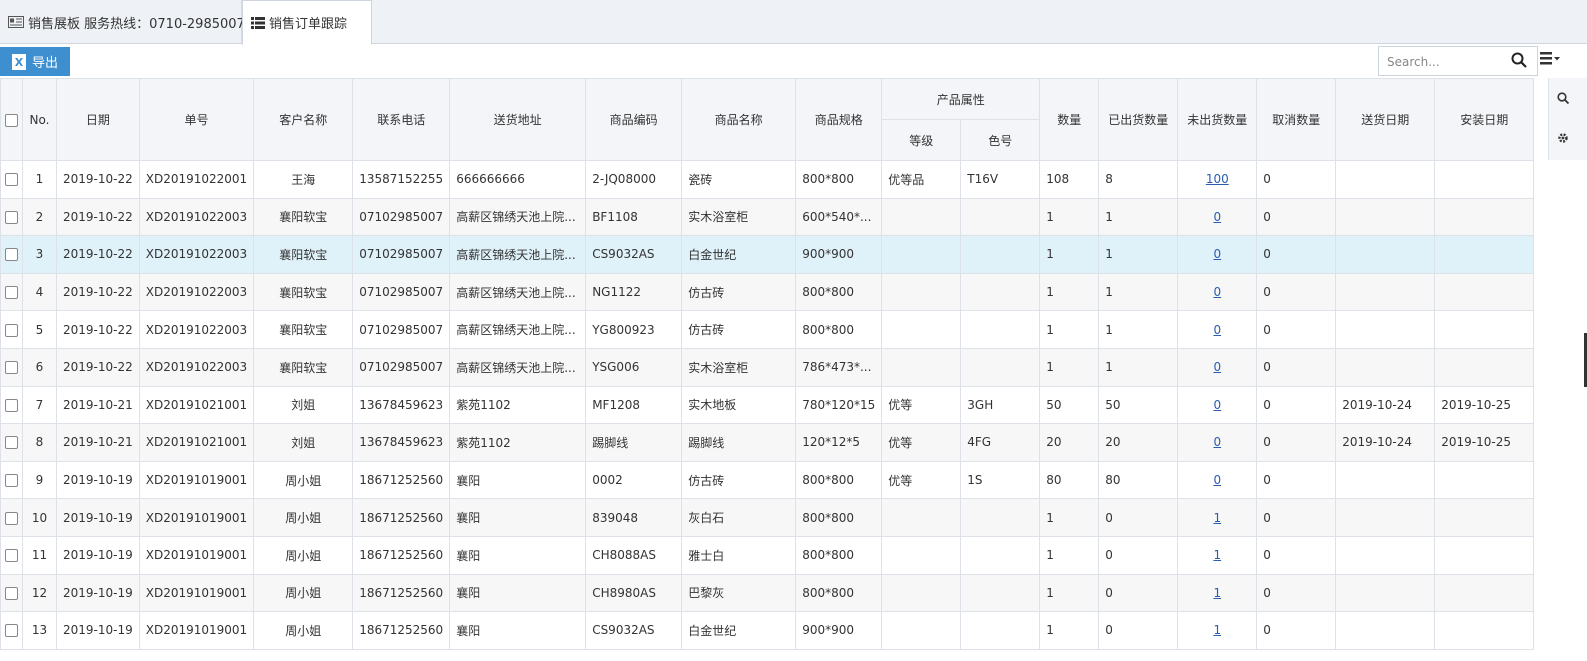  What do you see at coordinates (1138, 292) in the screenshot?
I see `cell-shipped: 1` at bounding box center [1138, 292].